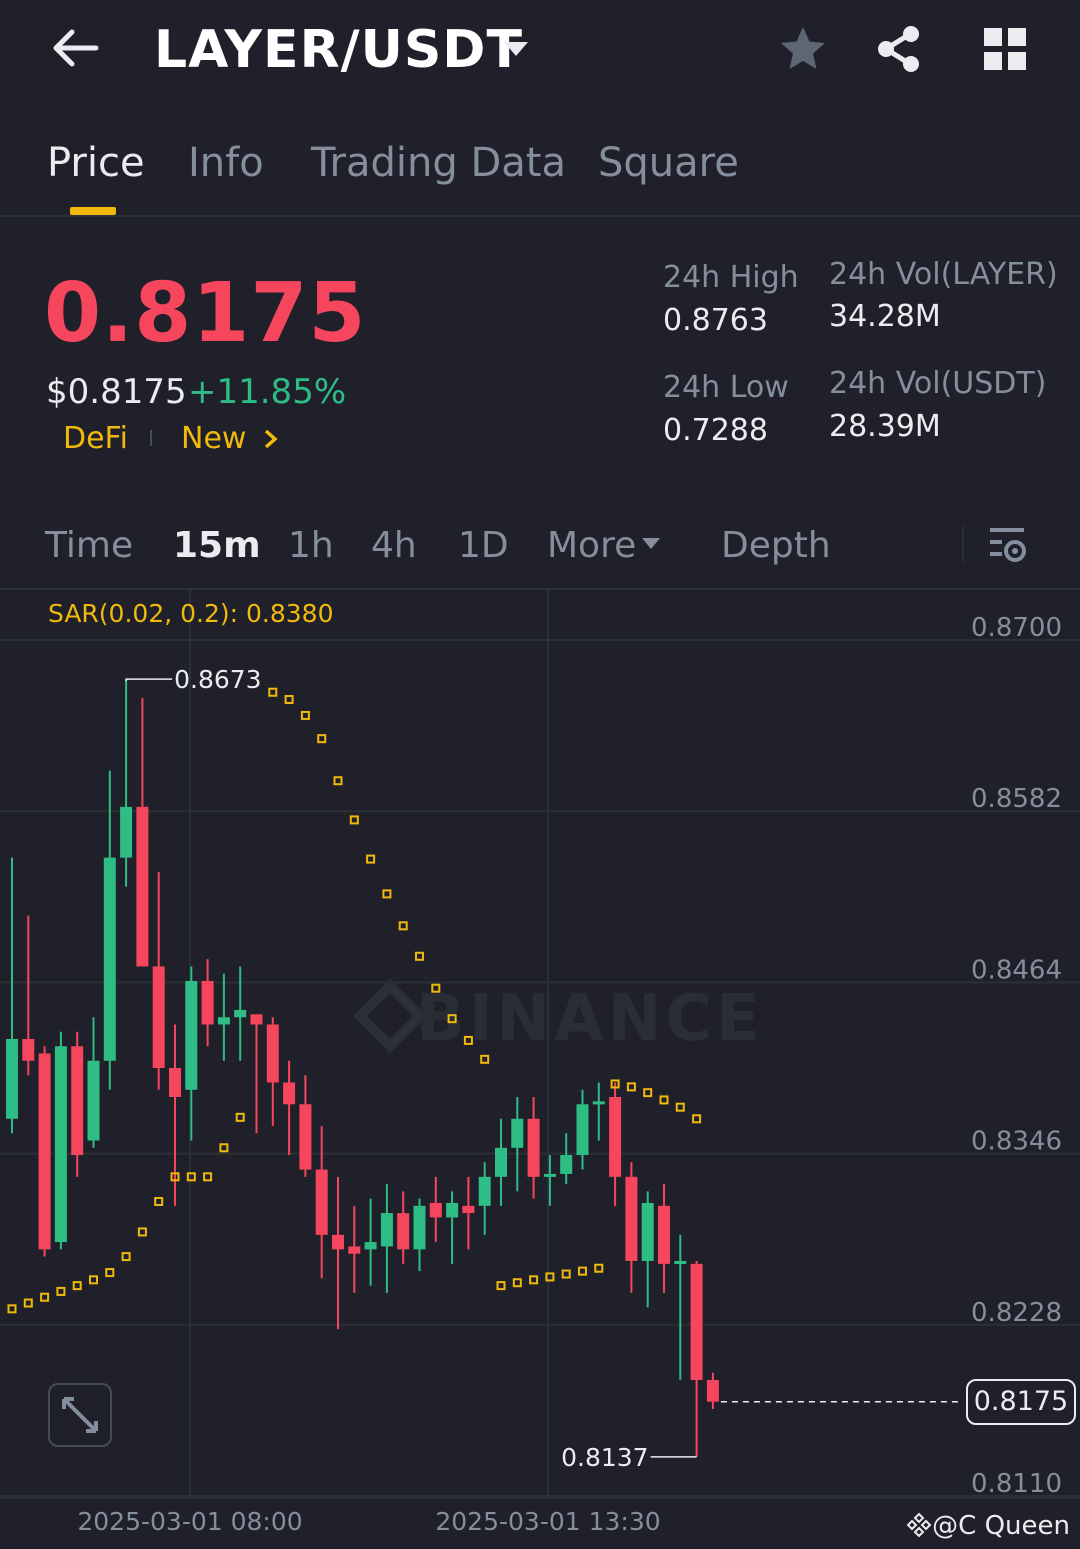 Image resolution: width=1080 pixels, height=1549 pixels. I want to click on chart-settings-icon, so click(1008, 545).